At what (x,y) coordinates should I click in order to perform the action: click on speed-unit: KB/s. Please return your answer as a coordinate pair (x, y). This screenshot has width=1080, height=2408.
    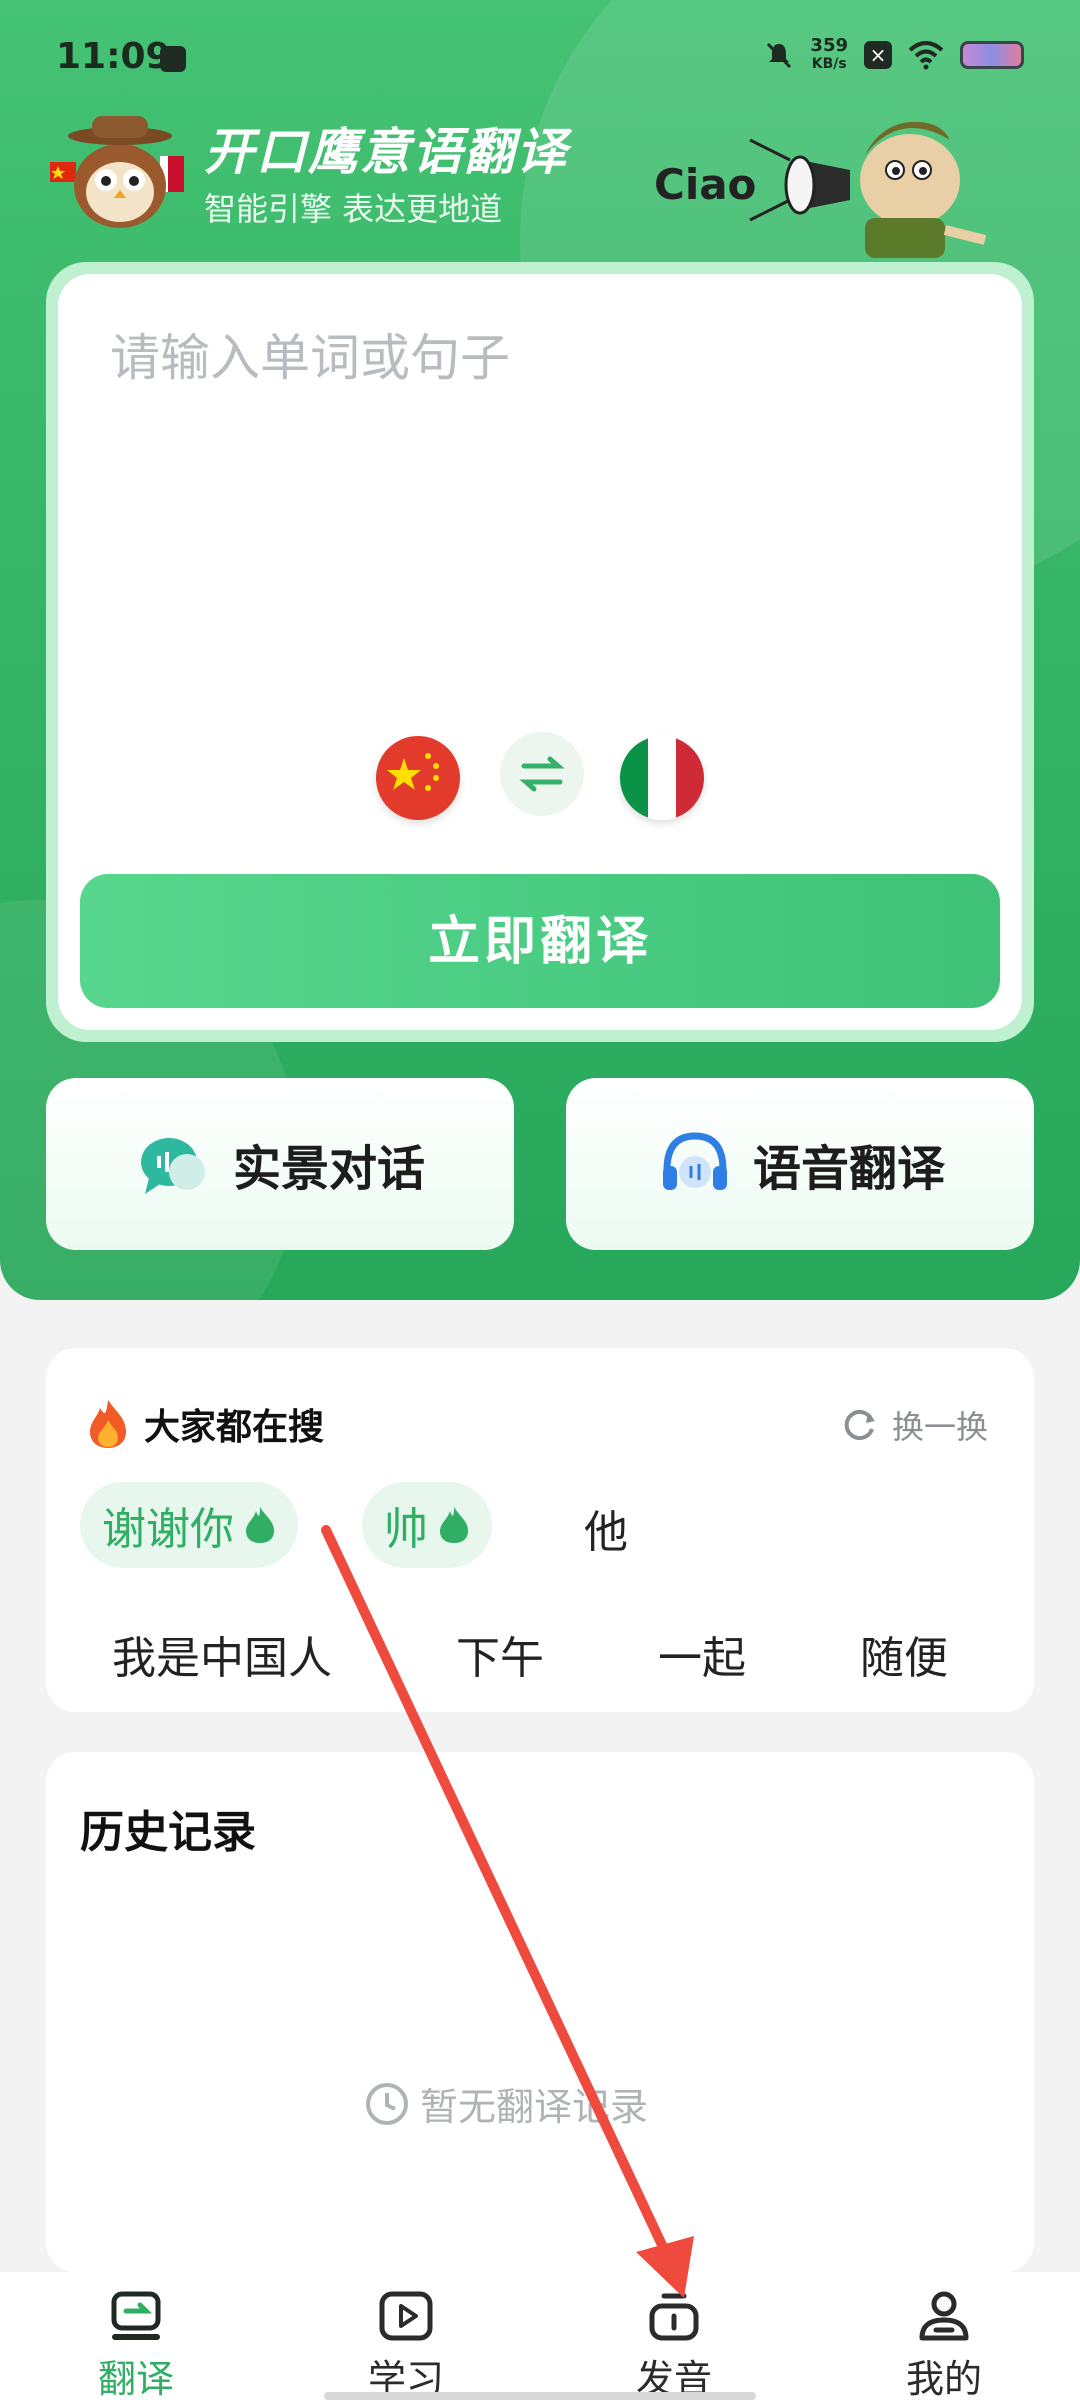
    Looking at the image, I should click on (829, 64).